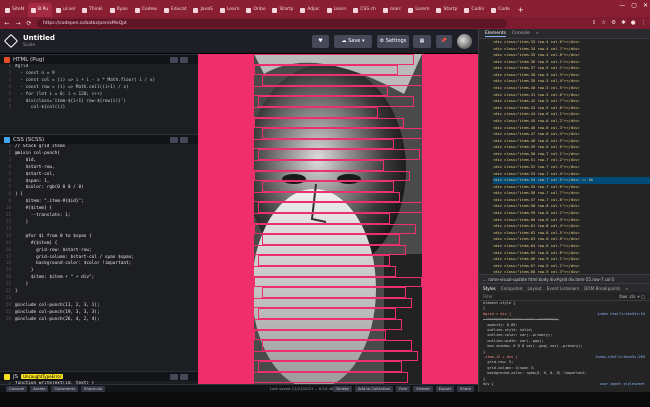 This screenshot has height=407, width=650. I want to click on dom-node: <div class="item-51 row-7 col-2"></div>, so click(571, 160).